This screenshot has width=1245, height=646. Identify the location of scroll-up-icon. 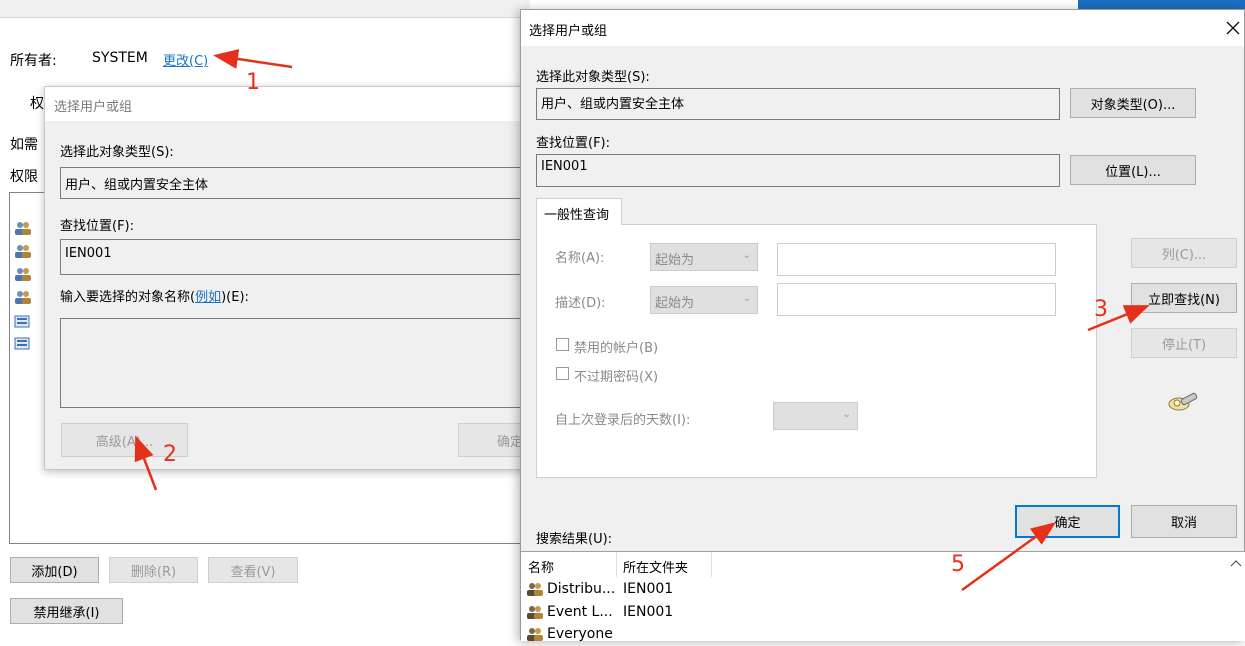
(1236, 563).